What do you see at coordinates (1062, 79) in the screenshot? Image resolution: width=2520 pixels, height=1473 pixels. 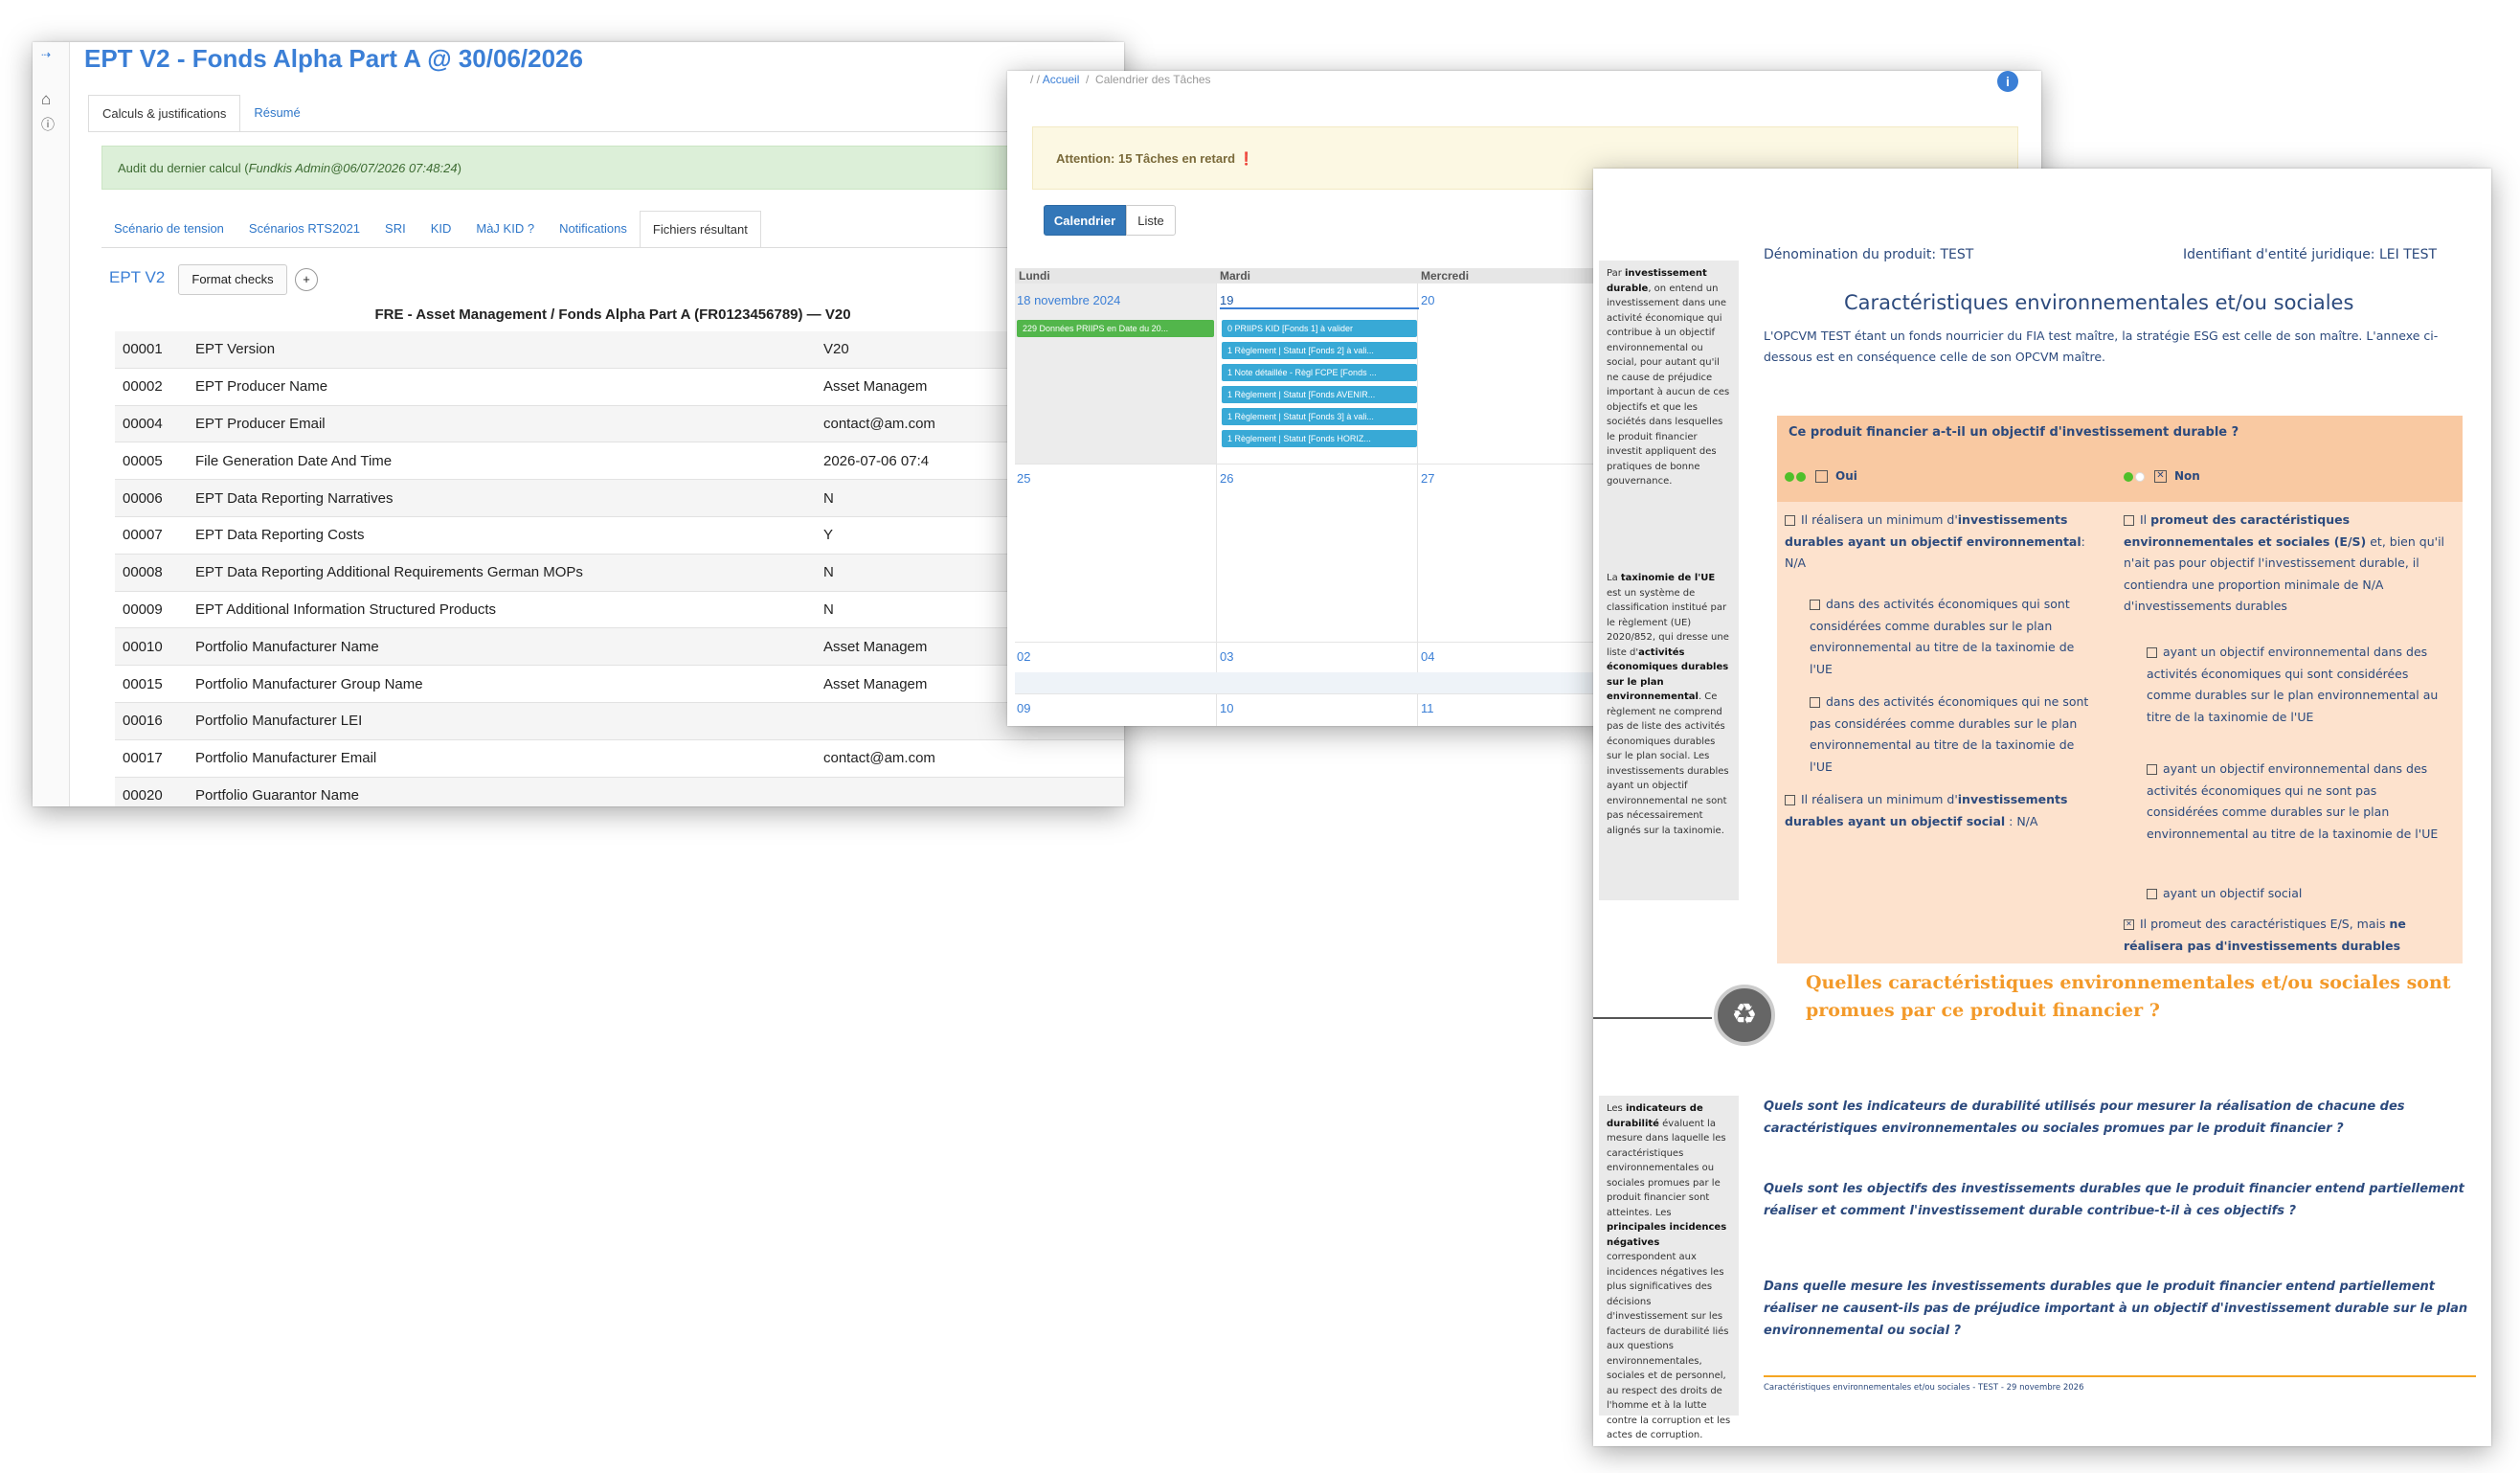 I see `breadcrumb-home-link: Accueil` at bounding box center [1062, 79].